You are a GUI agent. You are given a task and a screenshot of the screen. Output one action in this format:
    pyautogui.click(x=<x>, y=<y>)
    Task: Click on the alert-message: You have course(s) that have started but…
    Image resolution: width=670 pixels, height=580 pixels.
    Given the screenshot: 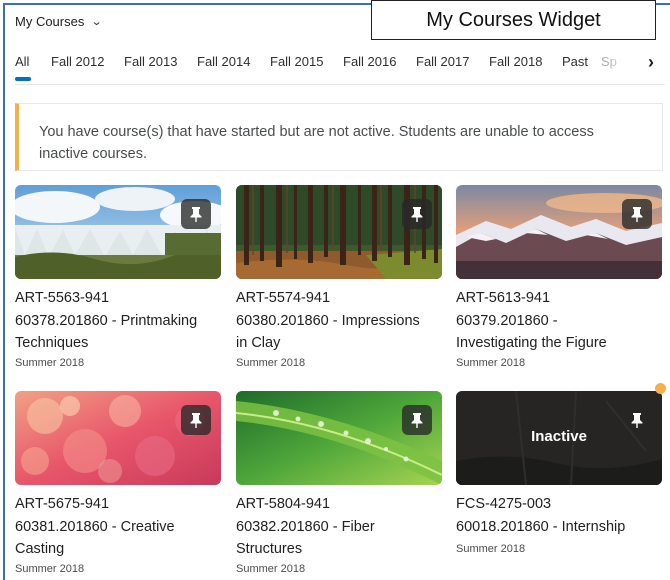 What is the action you would take?
    pyautogui.click(x=316, y=143)
    